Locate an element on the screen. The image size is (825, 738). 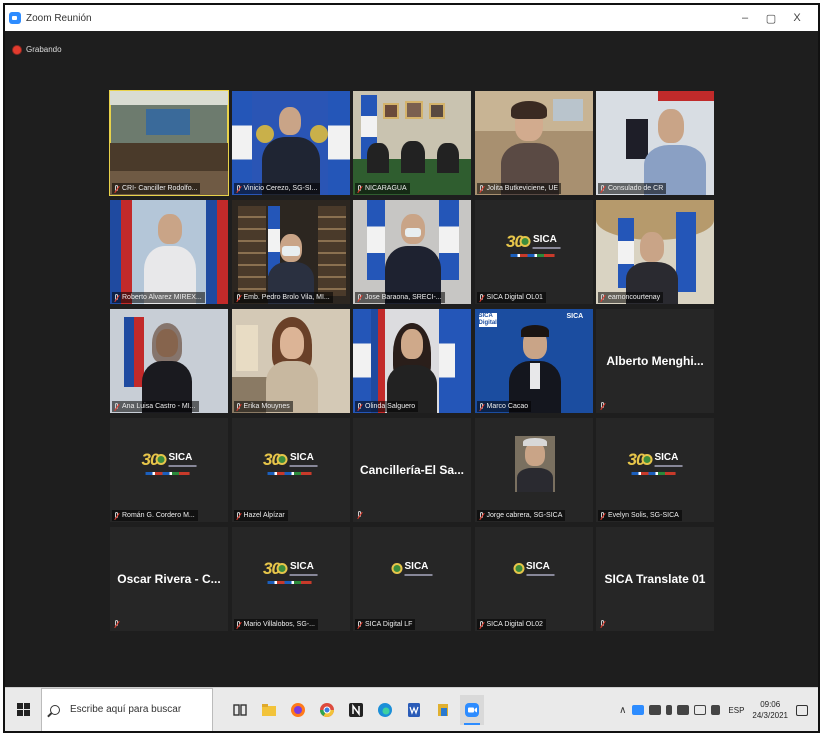
participant-name: SICA Digital OL02 is located at coordinates (511, 624).